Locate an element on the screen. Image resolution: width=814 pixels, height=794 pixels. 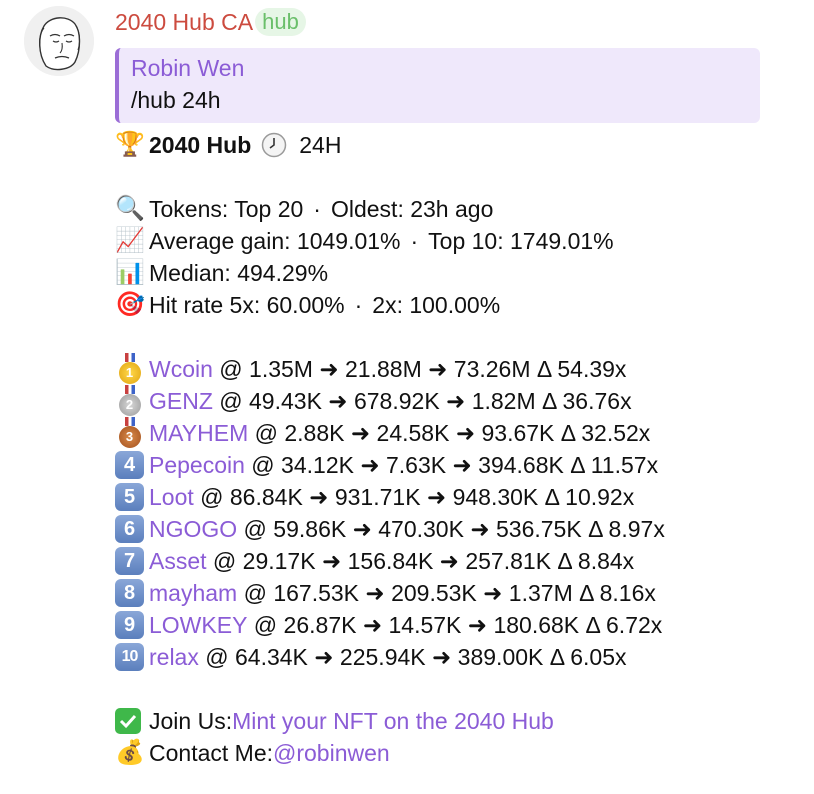
header-line: 🏆 2040 Hub 24H is located at coordinates (445, 145).